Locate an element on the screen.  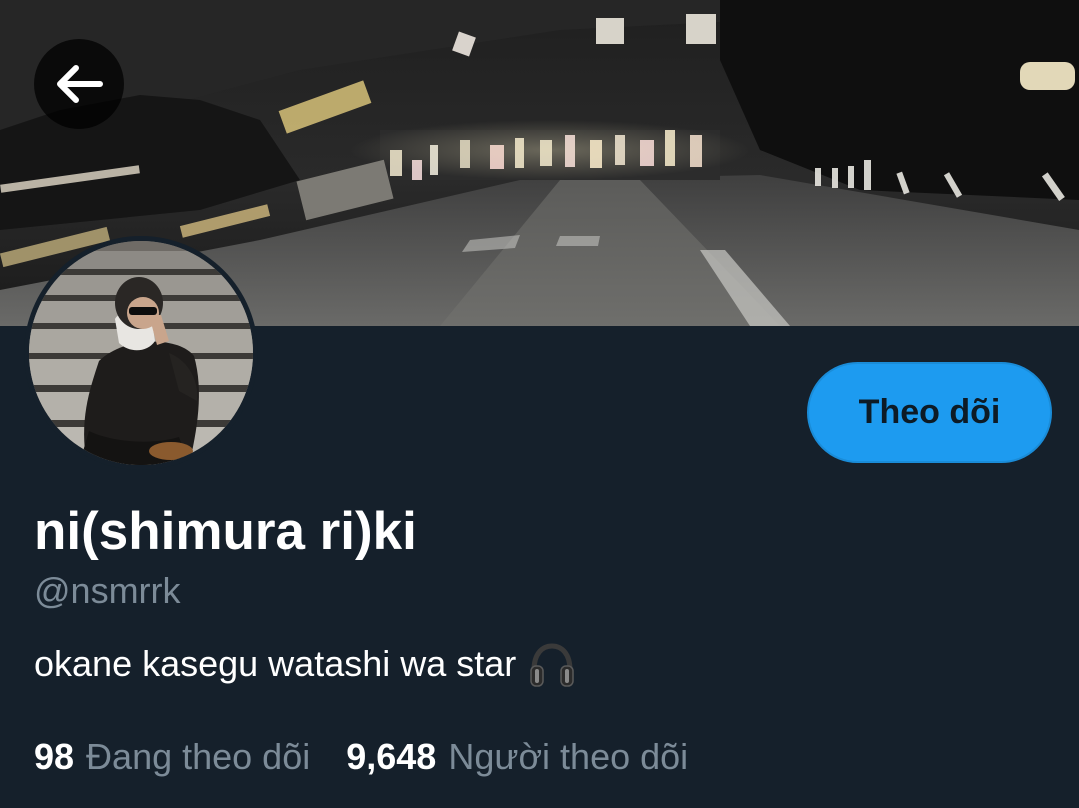
following-count: 98 is located at coordinates (54, 756).